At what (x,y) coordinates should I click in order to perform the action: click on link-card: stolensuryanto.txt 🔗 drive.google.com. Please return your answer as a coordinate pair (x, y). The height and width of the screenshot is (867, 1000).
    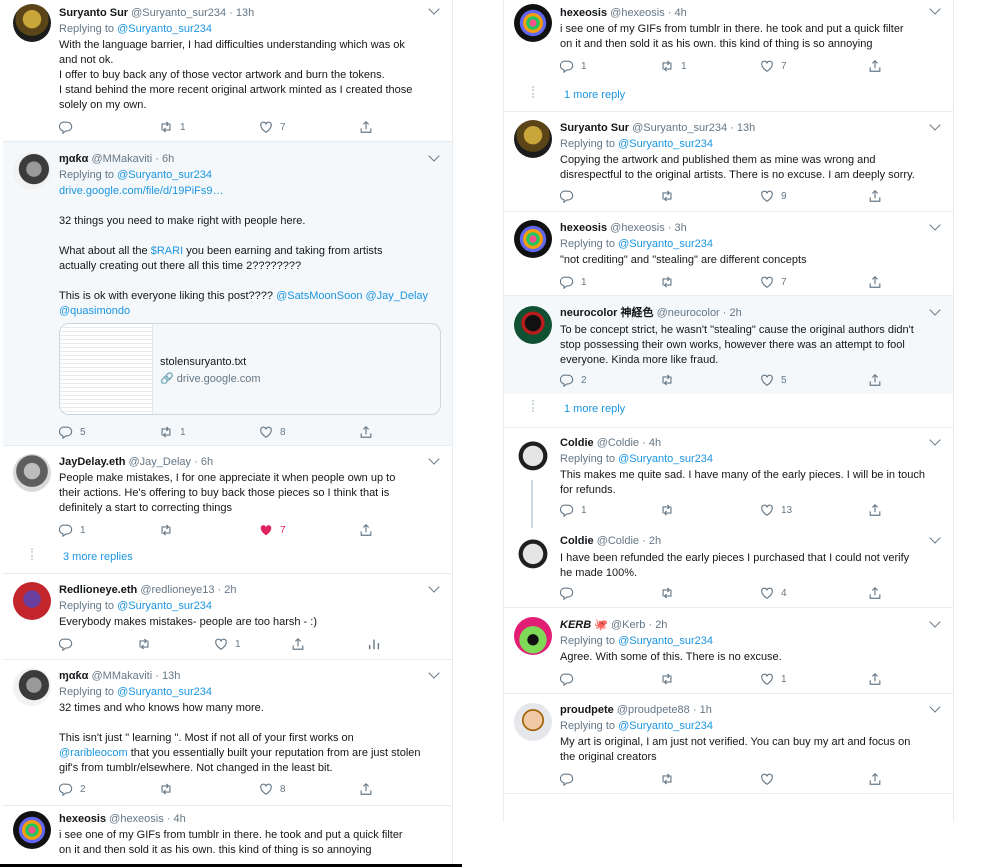
    Looking at the image, I should click on (250, 369).